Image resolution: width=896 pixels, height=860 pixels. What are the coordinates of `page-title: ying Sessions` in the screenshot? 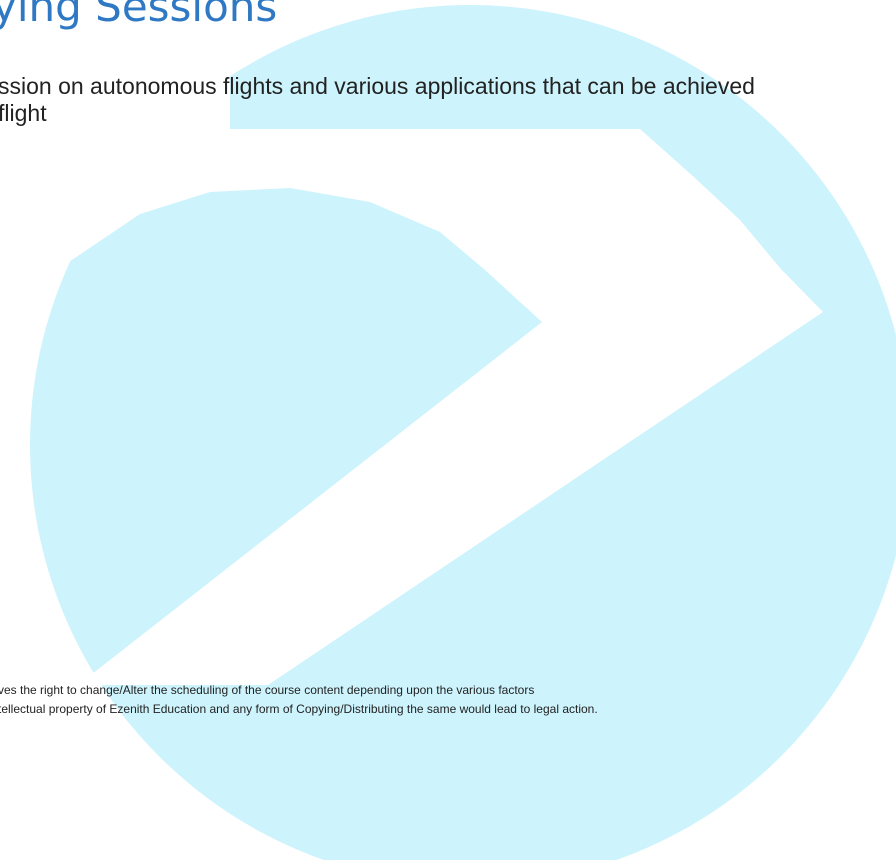 It's located at (139, 15).